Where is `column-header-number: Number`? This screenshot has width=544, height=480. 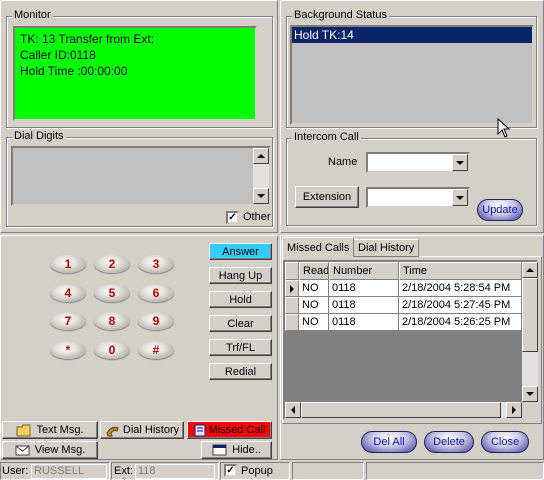
column-header-number: Number is located at coordinates (364, 271).